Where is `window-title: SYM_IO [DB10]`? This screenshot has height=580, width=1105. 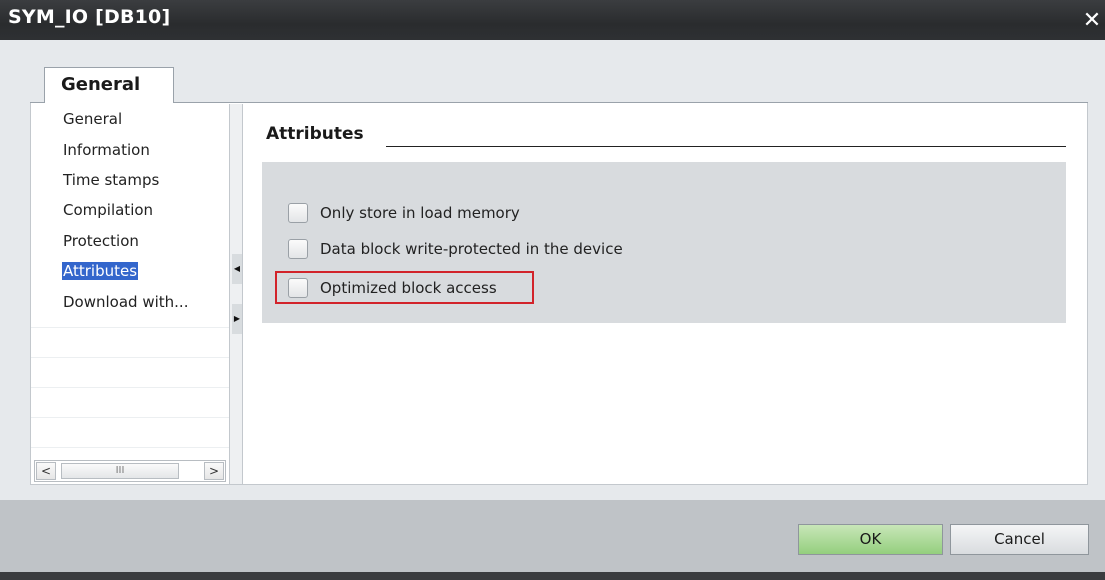
window-title: SYM_IO [DB10] is located at coordinates (89, 17).